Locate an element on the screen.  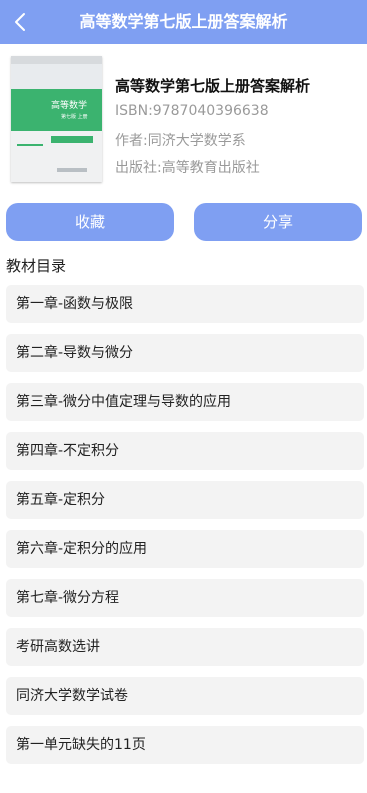
chevron-left-icon is located at coordinates (20, 22).